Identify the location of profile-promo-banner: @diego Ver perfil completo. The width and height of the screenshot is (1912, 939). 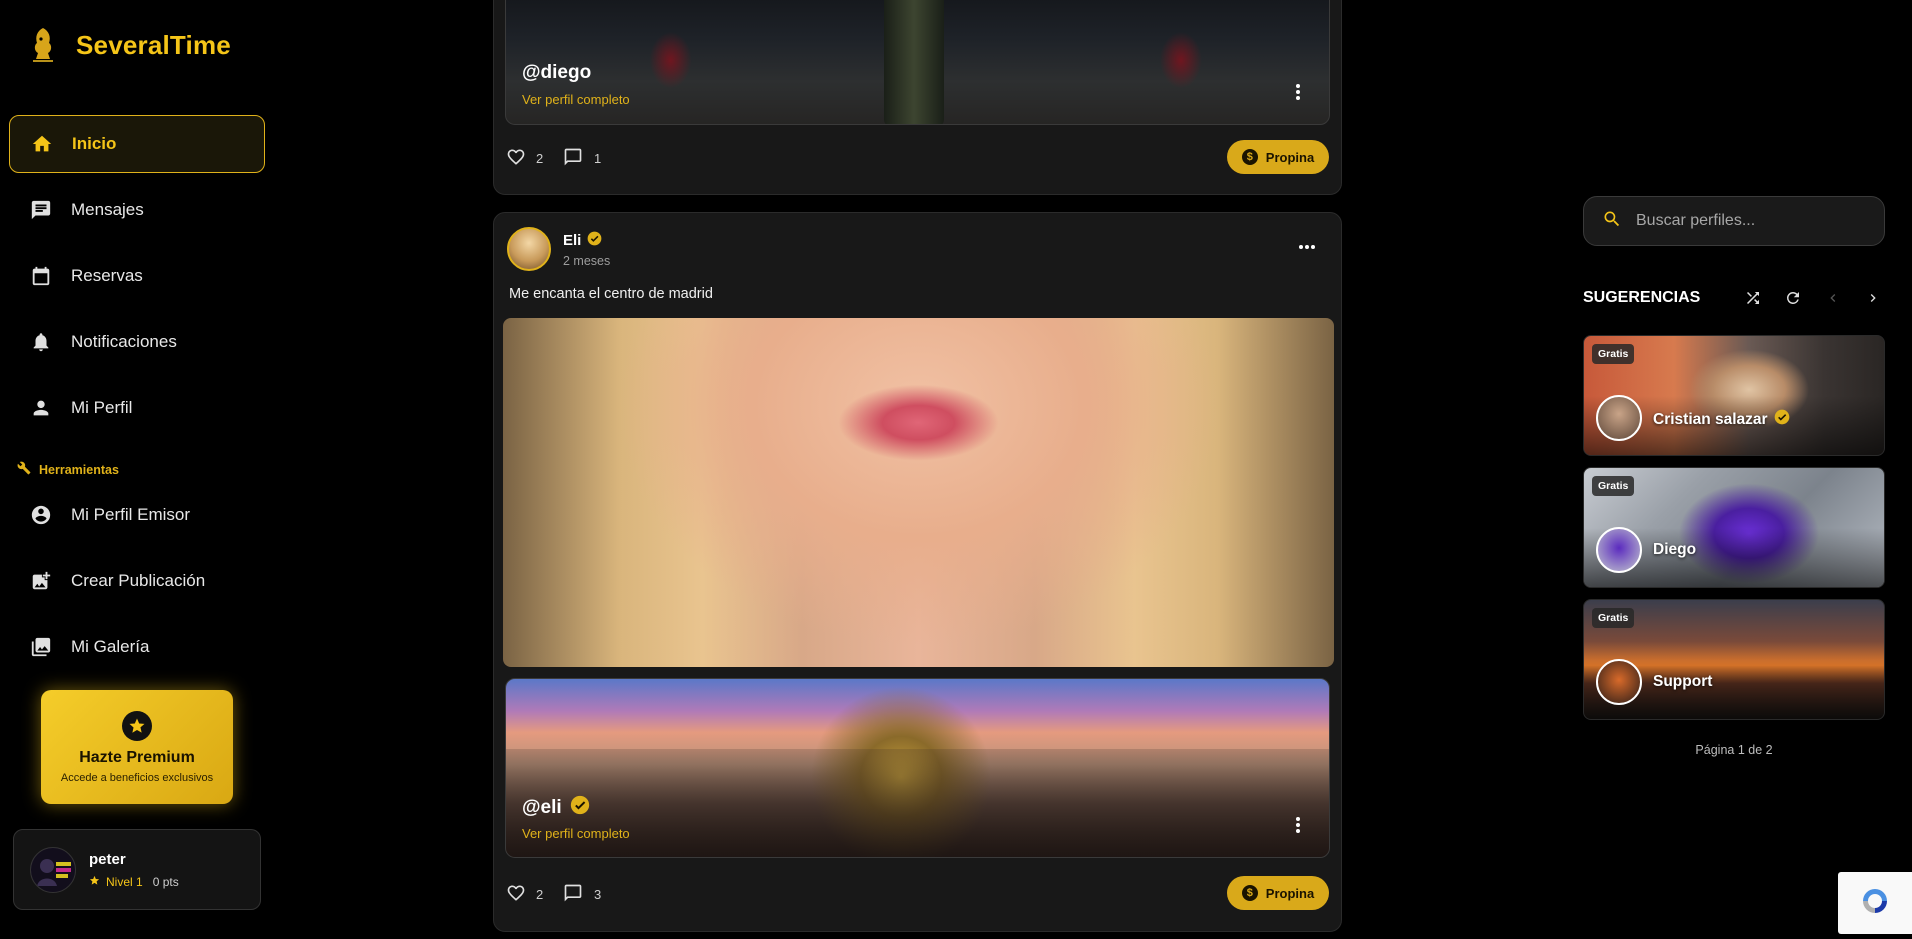
(917, 62).